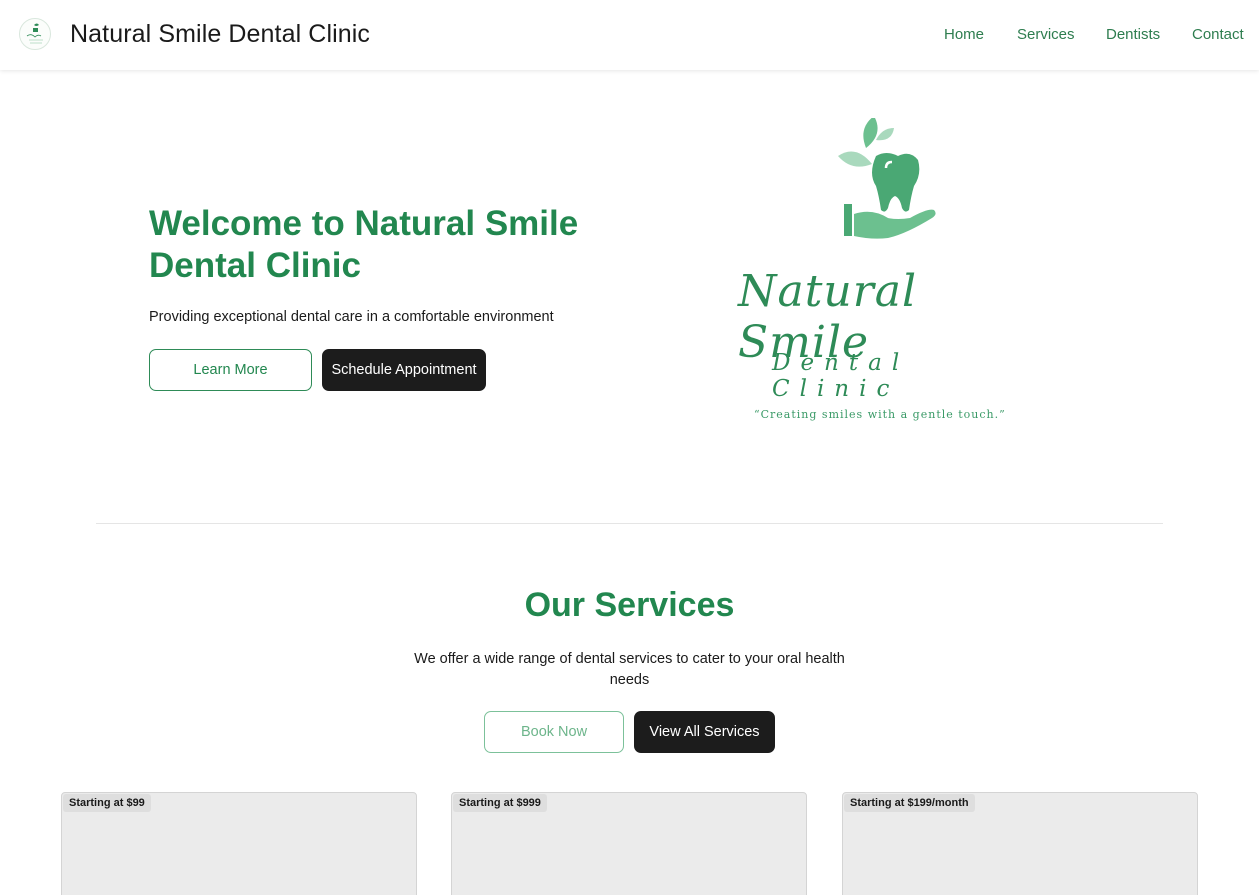  What do you see at coordinates (880, 414) in the screenshot?
I see `logo-tagline: “Creating smiles with a gentle touch.”` at bounding box center [880, 414].